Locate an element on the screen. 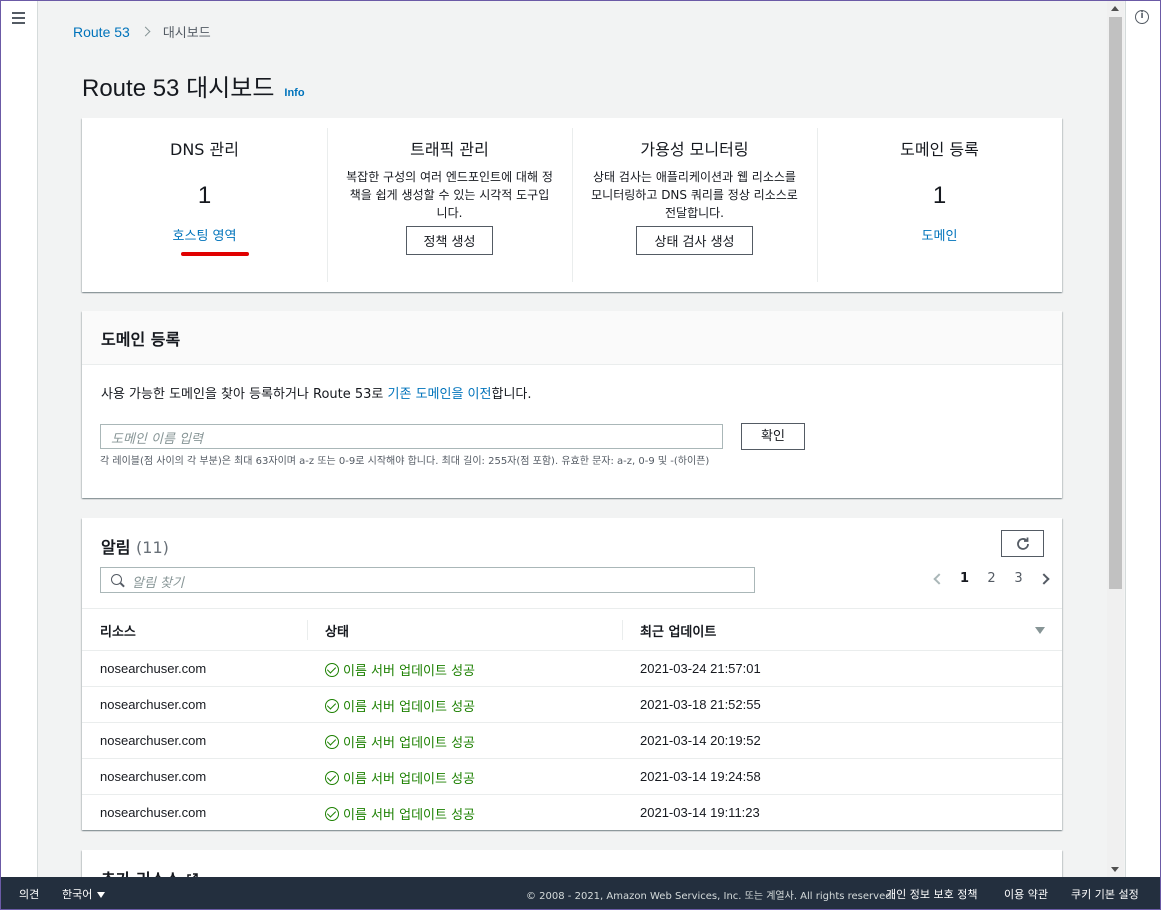 The height and width of the screenshot is (910, 1161). language-selector: 한국어 is located at coordinates (84, 894).